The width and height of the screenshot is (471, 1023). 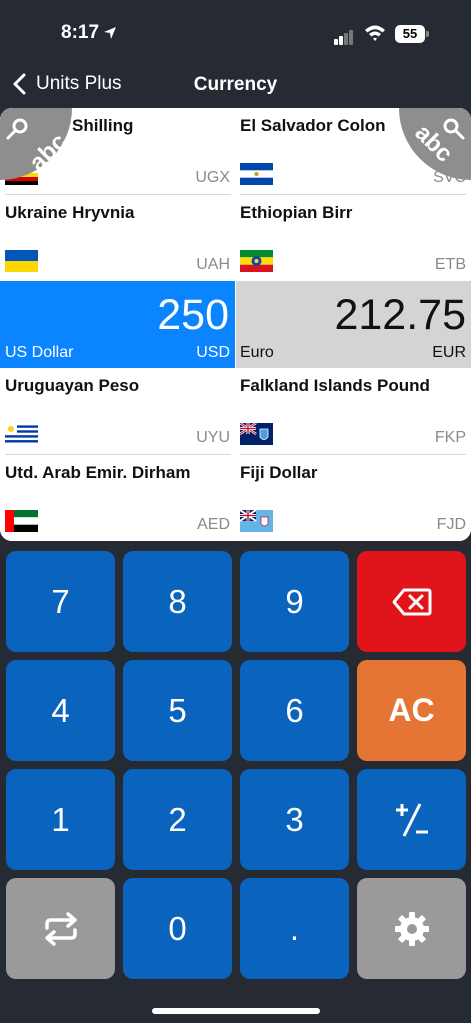 I want to click on key-4: 4, so click(x=60, y=710).